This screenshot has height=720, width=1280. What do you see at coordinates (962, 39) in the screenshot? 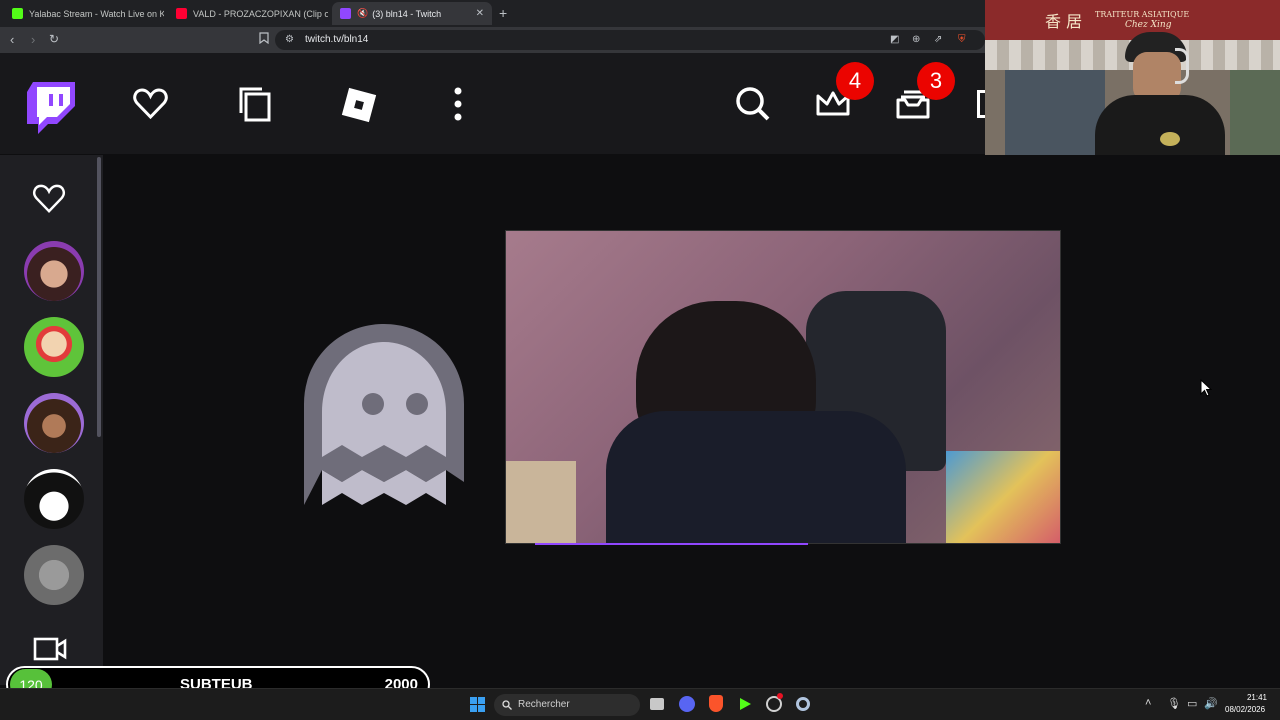
I see `brave-shield-icon: ⛨` at bounding box center [962, 39].